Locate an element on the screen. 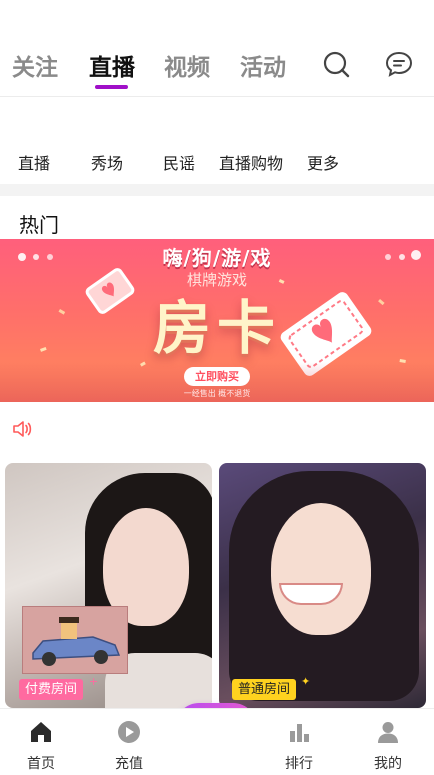 The image size is (434, 775). subcategory-live-shopping: 直播购物 is located at coordinates (251, 162).